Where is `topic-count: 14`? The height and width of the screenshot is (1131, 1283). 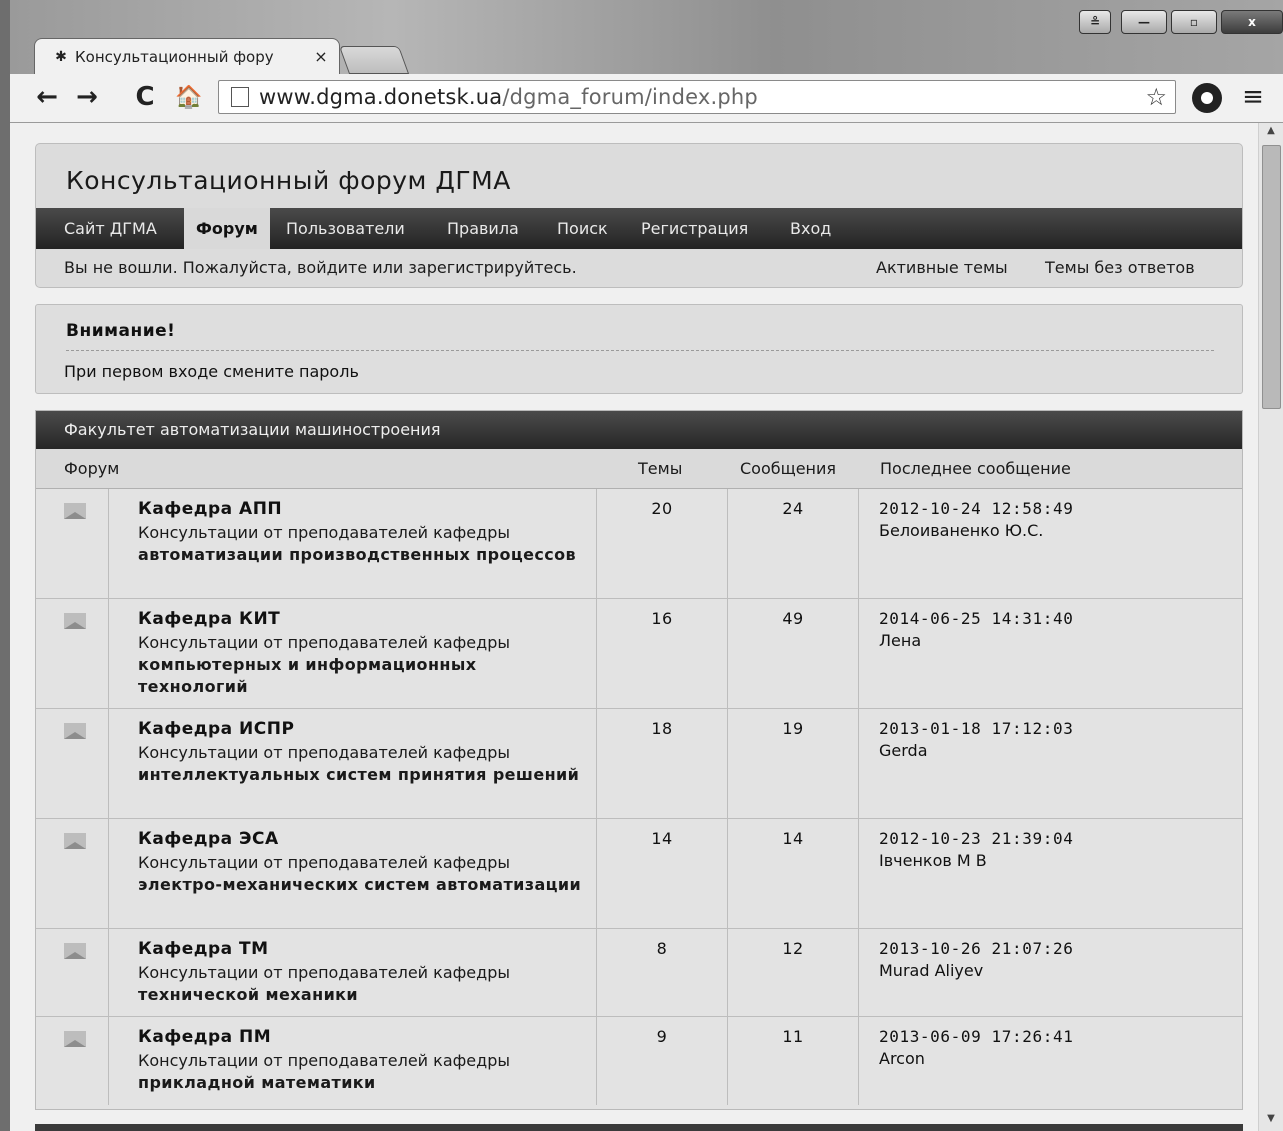
topic-count: 14 is located at coordinates (662, 838).